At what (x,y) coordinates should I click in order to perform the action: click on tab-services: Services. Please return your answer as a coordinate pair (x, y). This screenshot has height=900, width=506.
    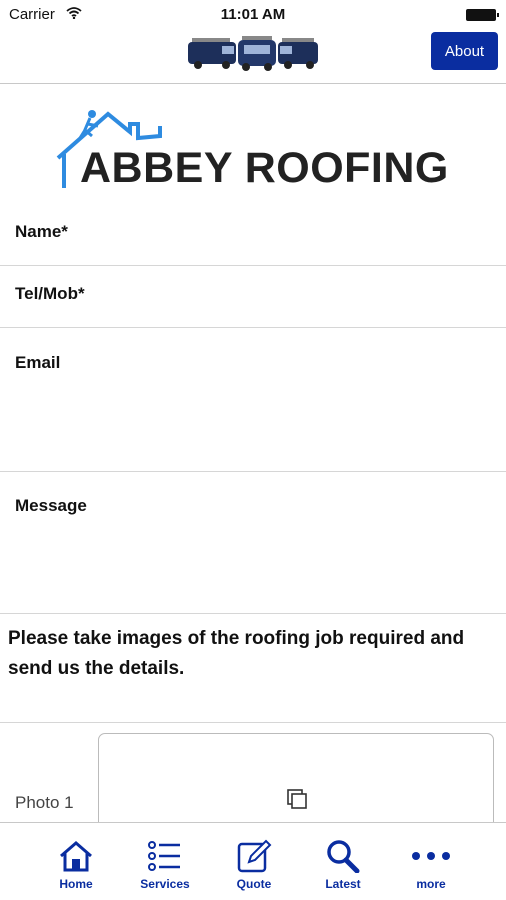
    Looking at the image, I should click on (165, 868).